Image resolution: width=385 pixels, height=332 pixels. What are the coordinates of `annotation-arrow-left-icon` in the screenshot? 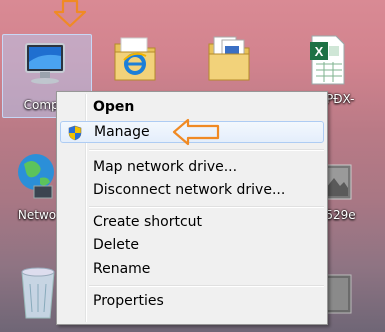 It's located at (196, 132).